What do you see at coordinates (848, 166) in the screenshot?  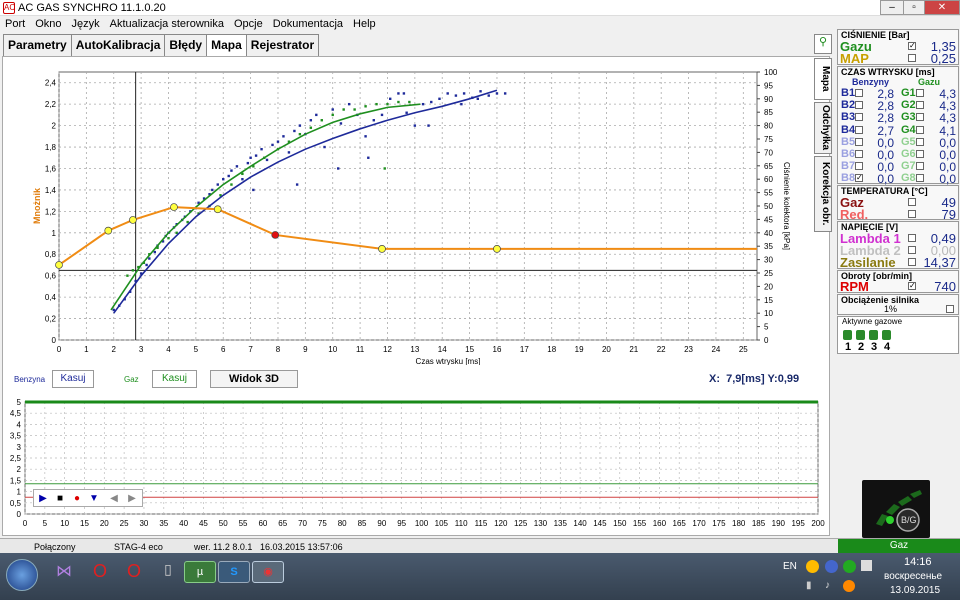 I see `injector-b-label: B7` at bounding box center [848, 166].